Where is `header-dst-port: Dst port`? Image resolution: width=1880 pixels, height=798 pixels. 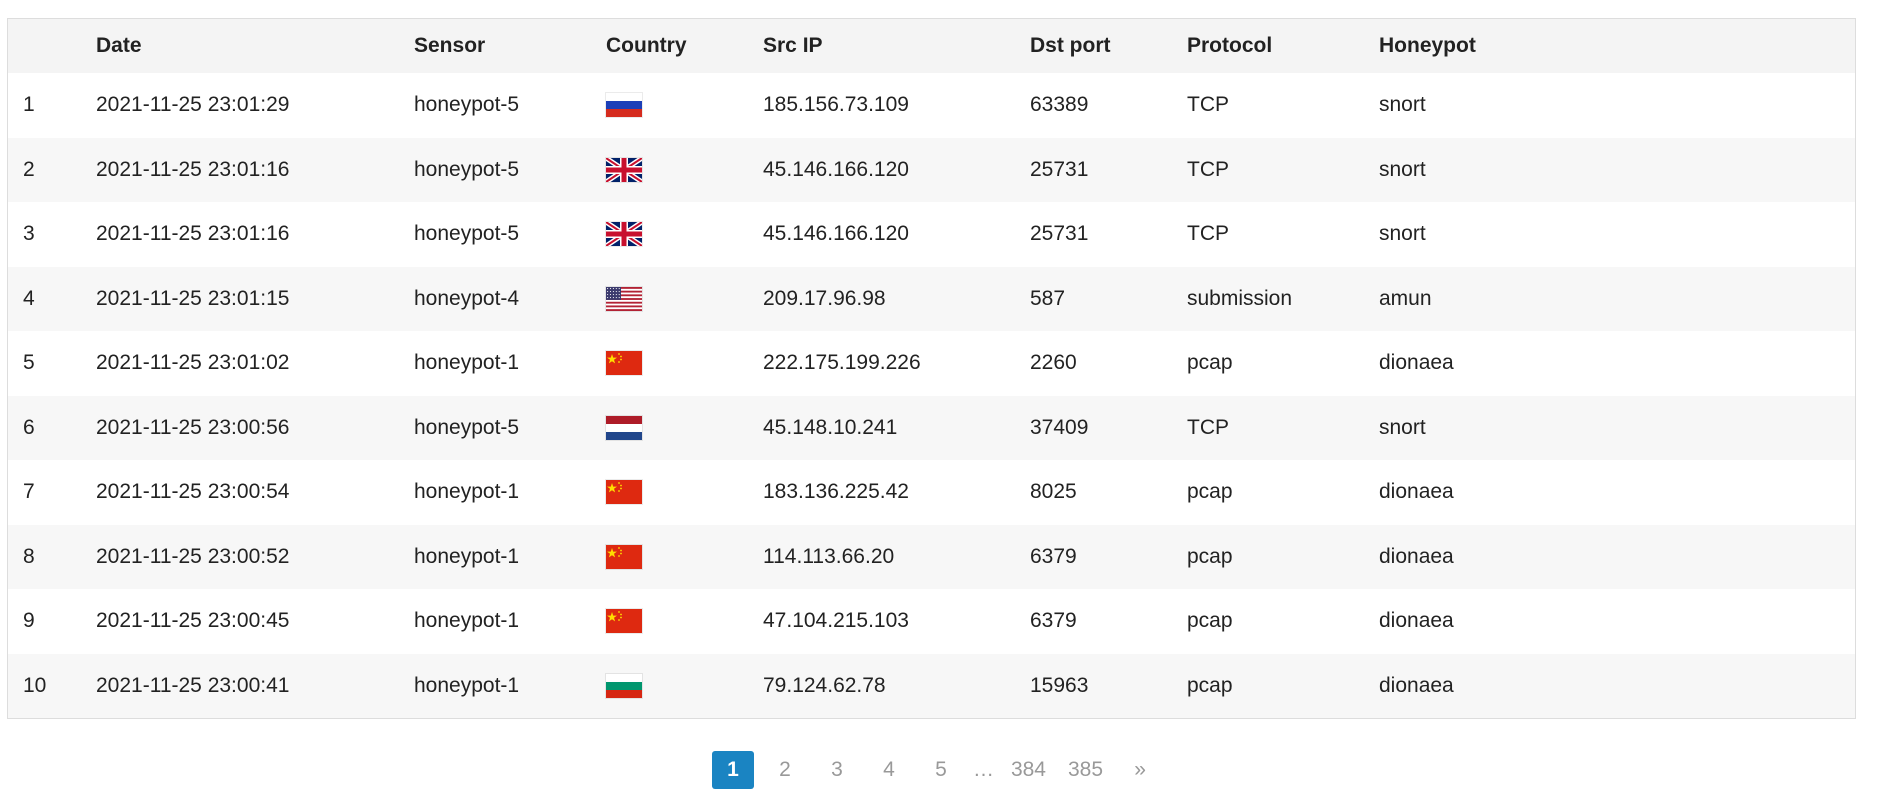
header-dst-port: Dst port is located at coordinates (1070, 45).